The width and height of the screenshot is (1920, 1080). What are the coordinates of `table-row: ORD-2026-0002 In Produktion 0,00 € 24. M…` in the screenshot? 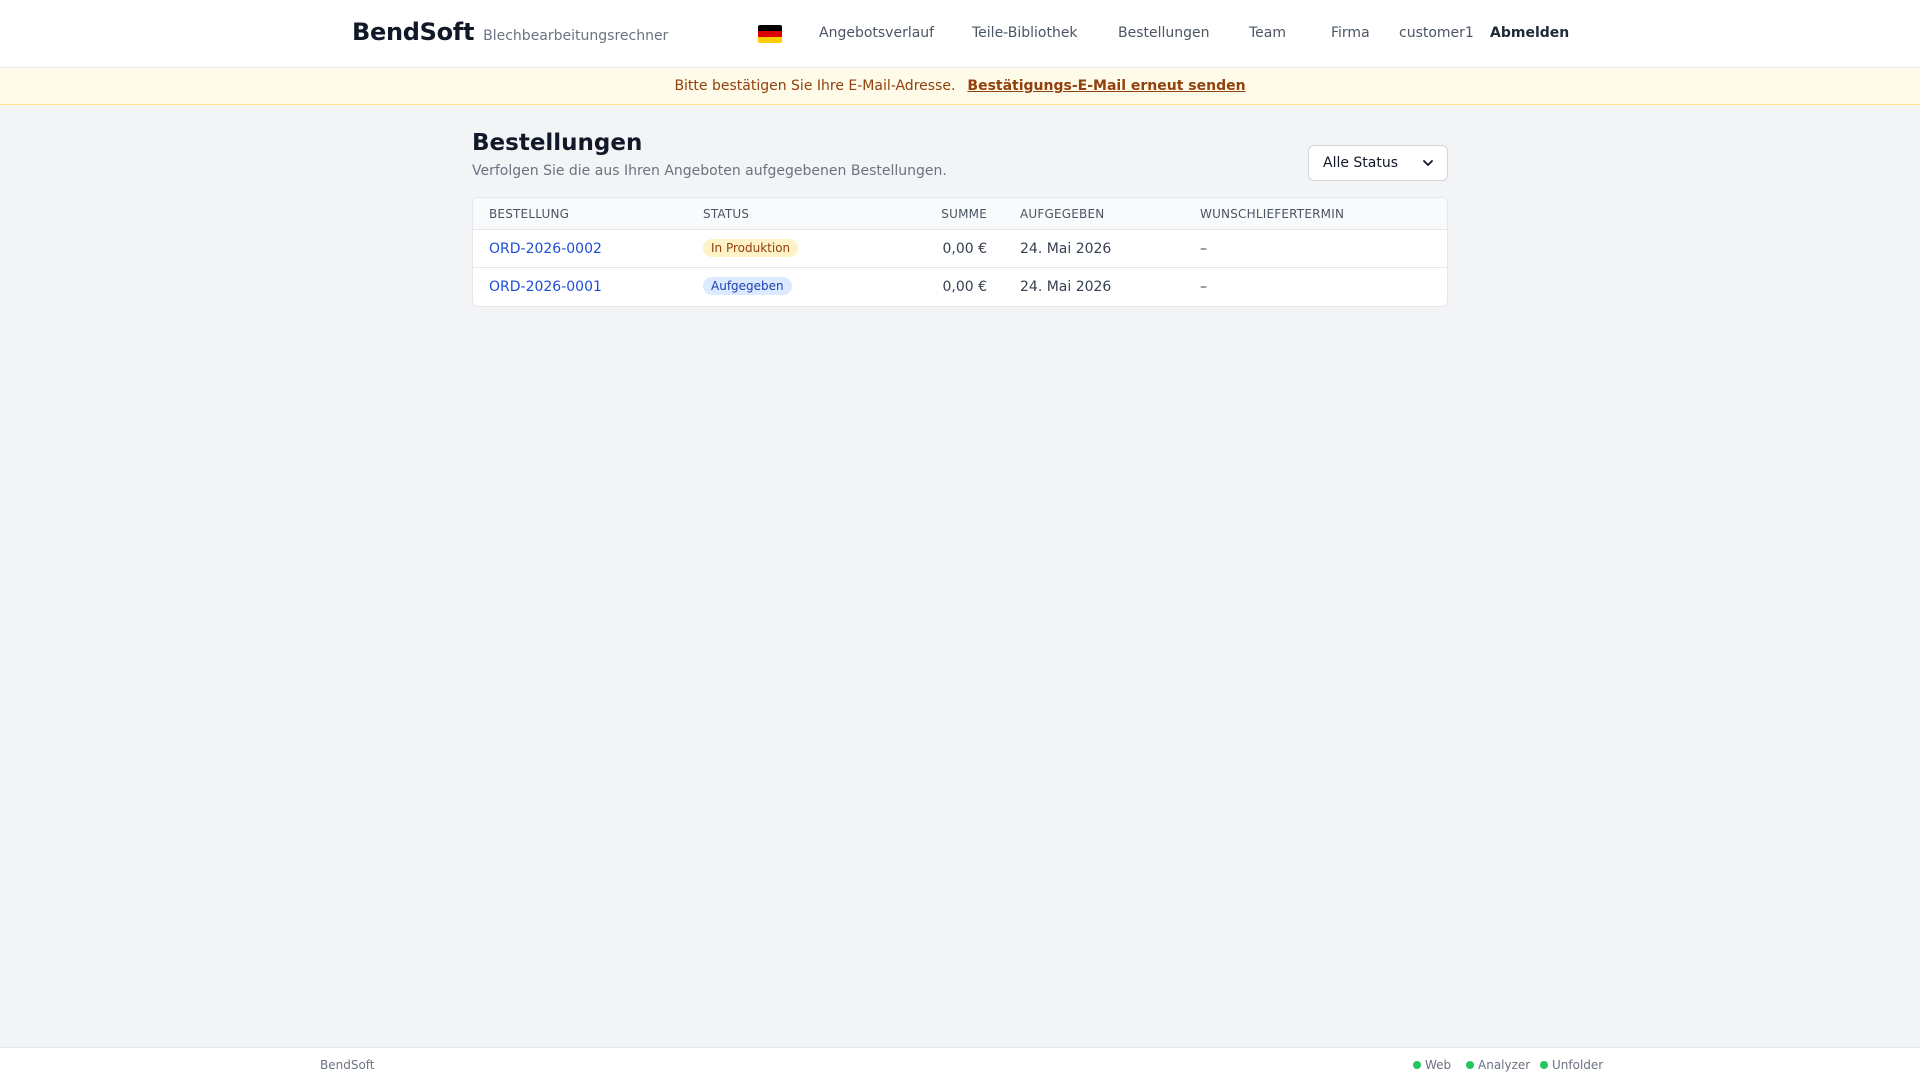 It's located at (960, 249).